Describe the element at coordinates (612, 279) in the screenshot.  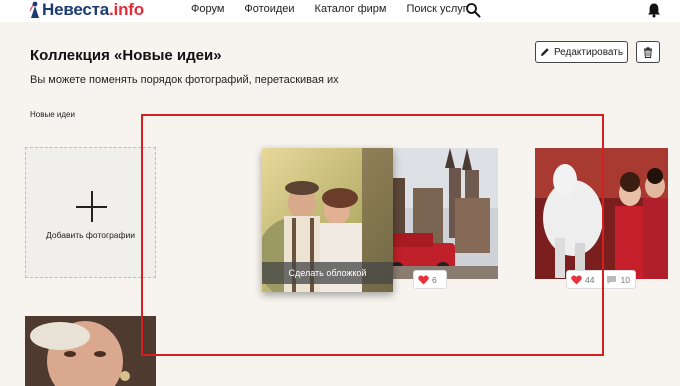
I see `comment-icon` at that location.